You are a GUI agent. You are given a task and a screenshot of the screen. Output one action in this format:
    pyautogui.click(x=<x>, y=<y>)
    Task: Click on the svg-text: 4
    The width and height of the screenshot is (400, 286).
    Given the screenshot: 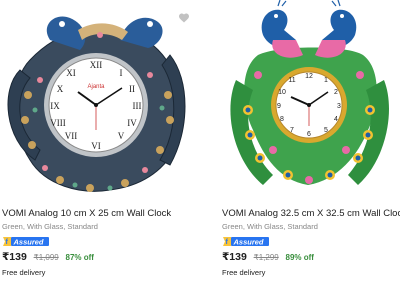 What is the action you would take?
    pyautogui.click(x=336, y=119)
    